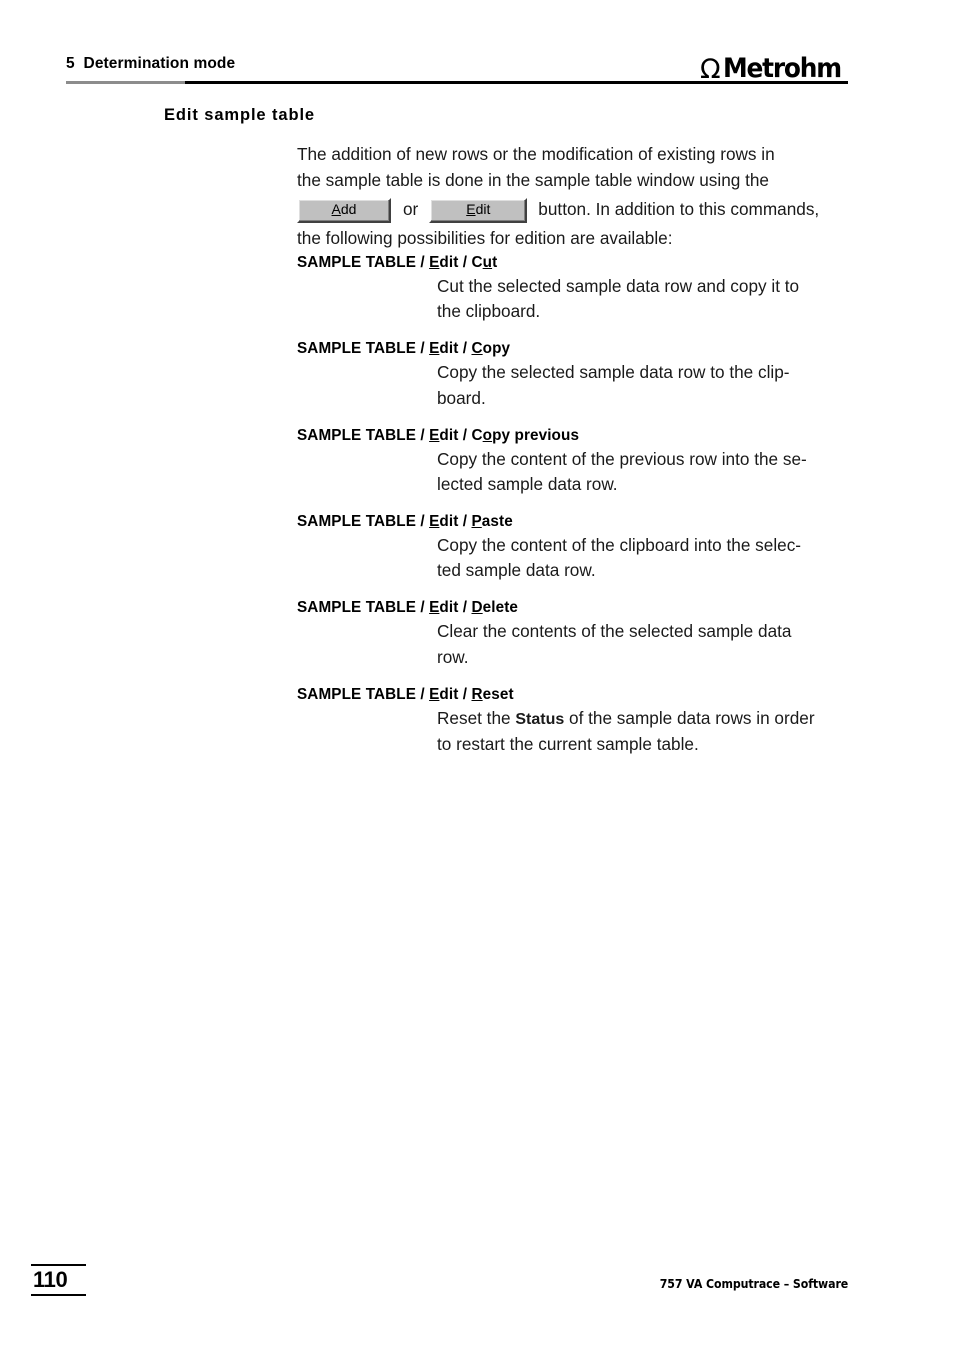 Image resolution: width=954 pixels, height=1351 pixels. What do you see at coordinates (453, 656) in the screenshot?
I see `desc-line-2: row.` at bounding box center [453, 656].